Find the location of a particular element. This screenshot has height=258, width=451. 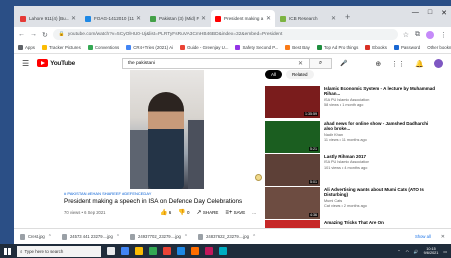

show-all-downloads-button: Show all is located at coordinates (423, 236).